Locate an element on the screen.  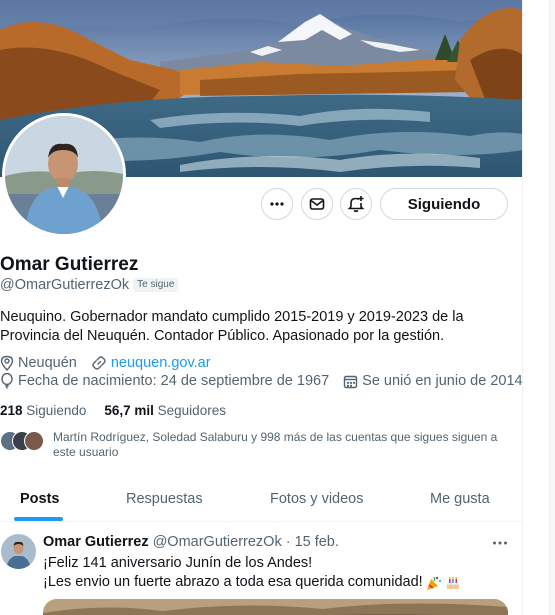
website-link: neuquen.gov.ar is located at coordinates (161, 363).